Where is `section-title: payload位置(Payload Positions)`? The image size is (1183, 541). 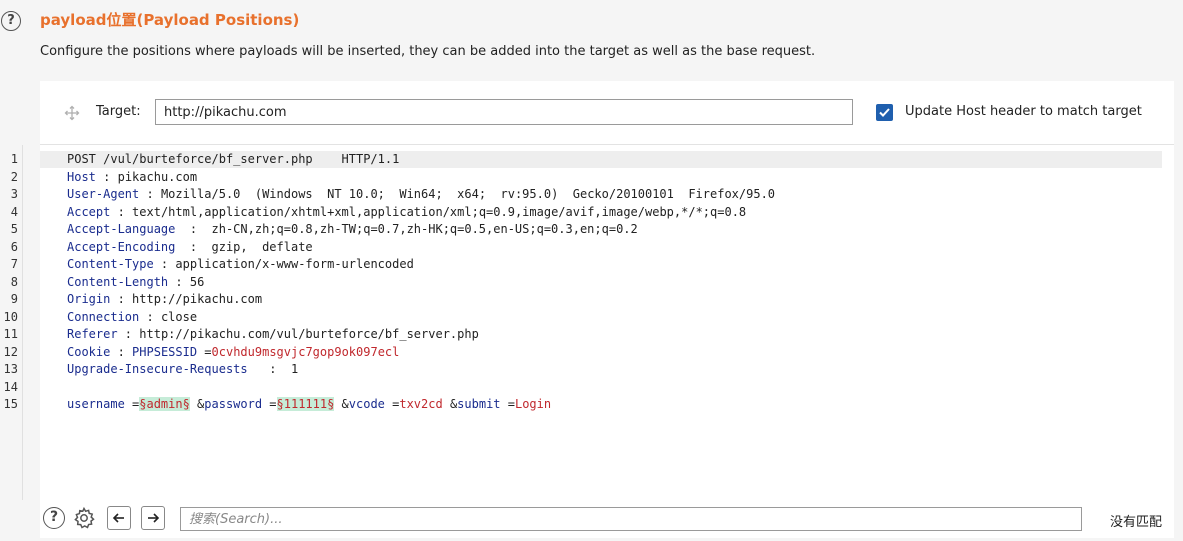 section-title: payload位置(Payload Positions) is located at coordinates (170, 20).